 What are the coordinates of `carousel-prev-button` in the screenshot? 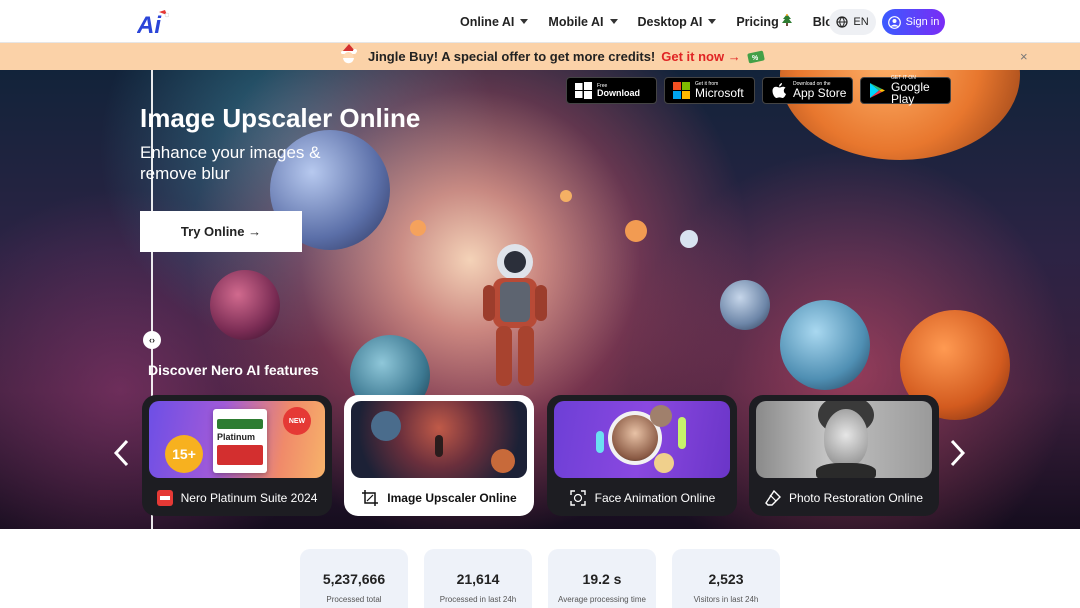 It's located at (122, 456).